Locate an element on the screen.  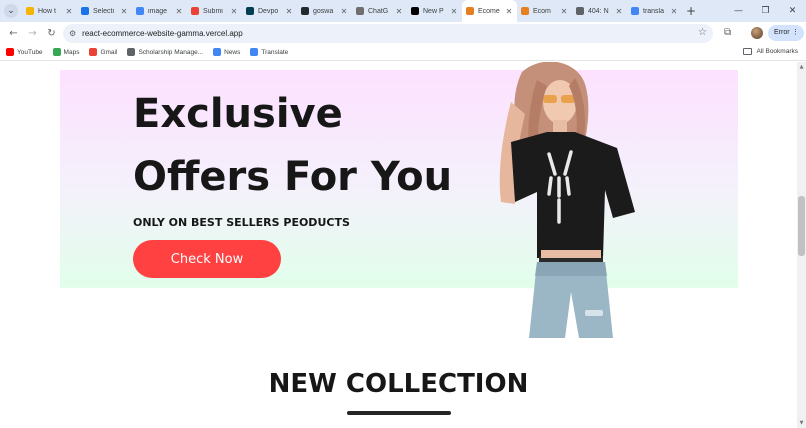
hero-heading-line1: Exclusive is located at coordinates (238, 114).